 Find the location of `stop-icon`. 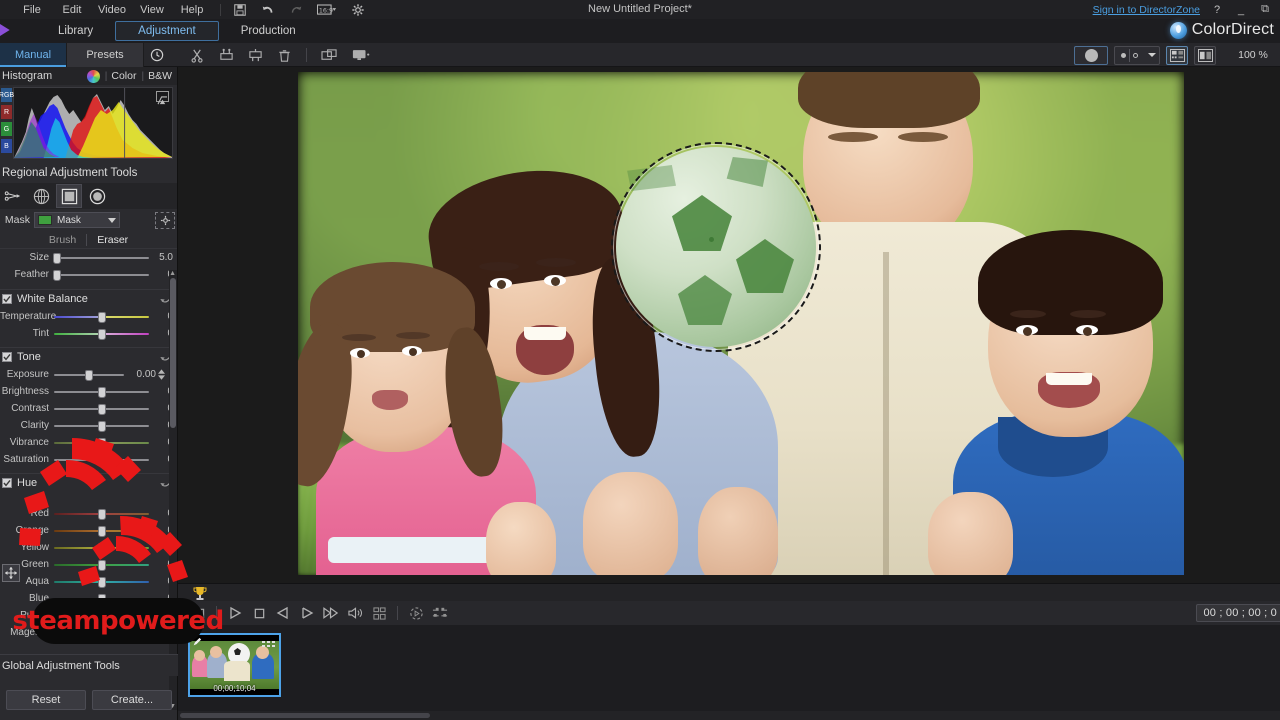

stop-icon is located at coordinates (259, 613).